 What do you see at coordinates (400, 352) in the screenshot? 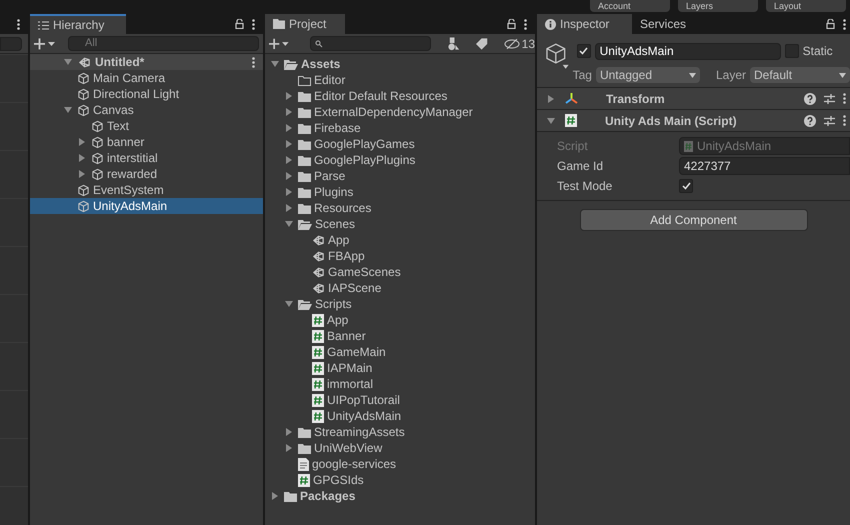
I see `project-item: GameMain` at bounding box center [400, 352].